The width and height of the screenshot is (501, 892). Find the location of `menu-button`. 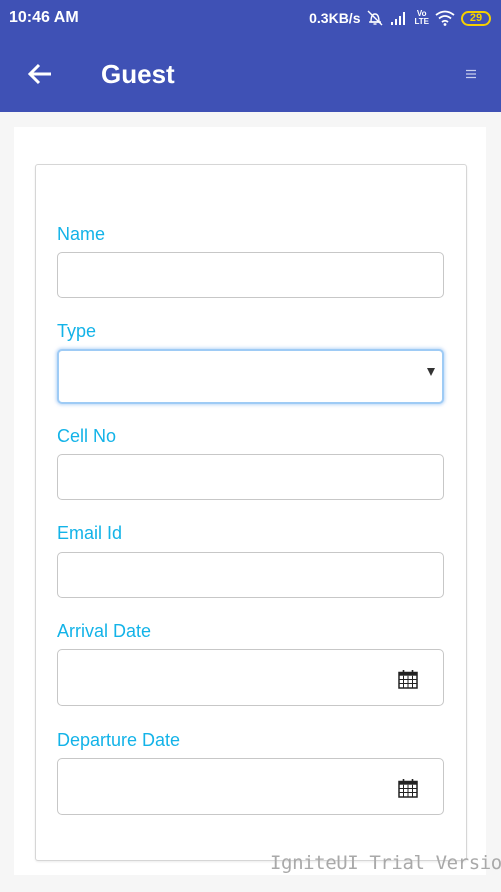

menu-button is located at coordinates (471, 74).